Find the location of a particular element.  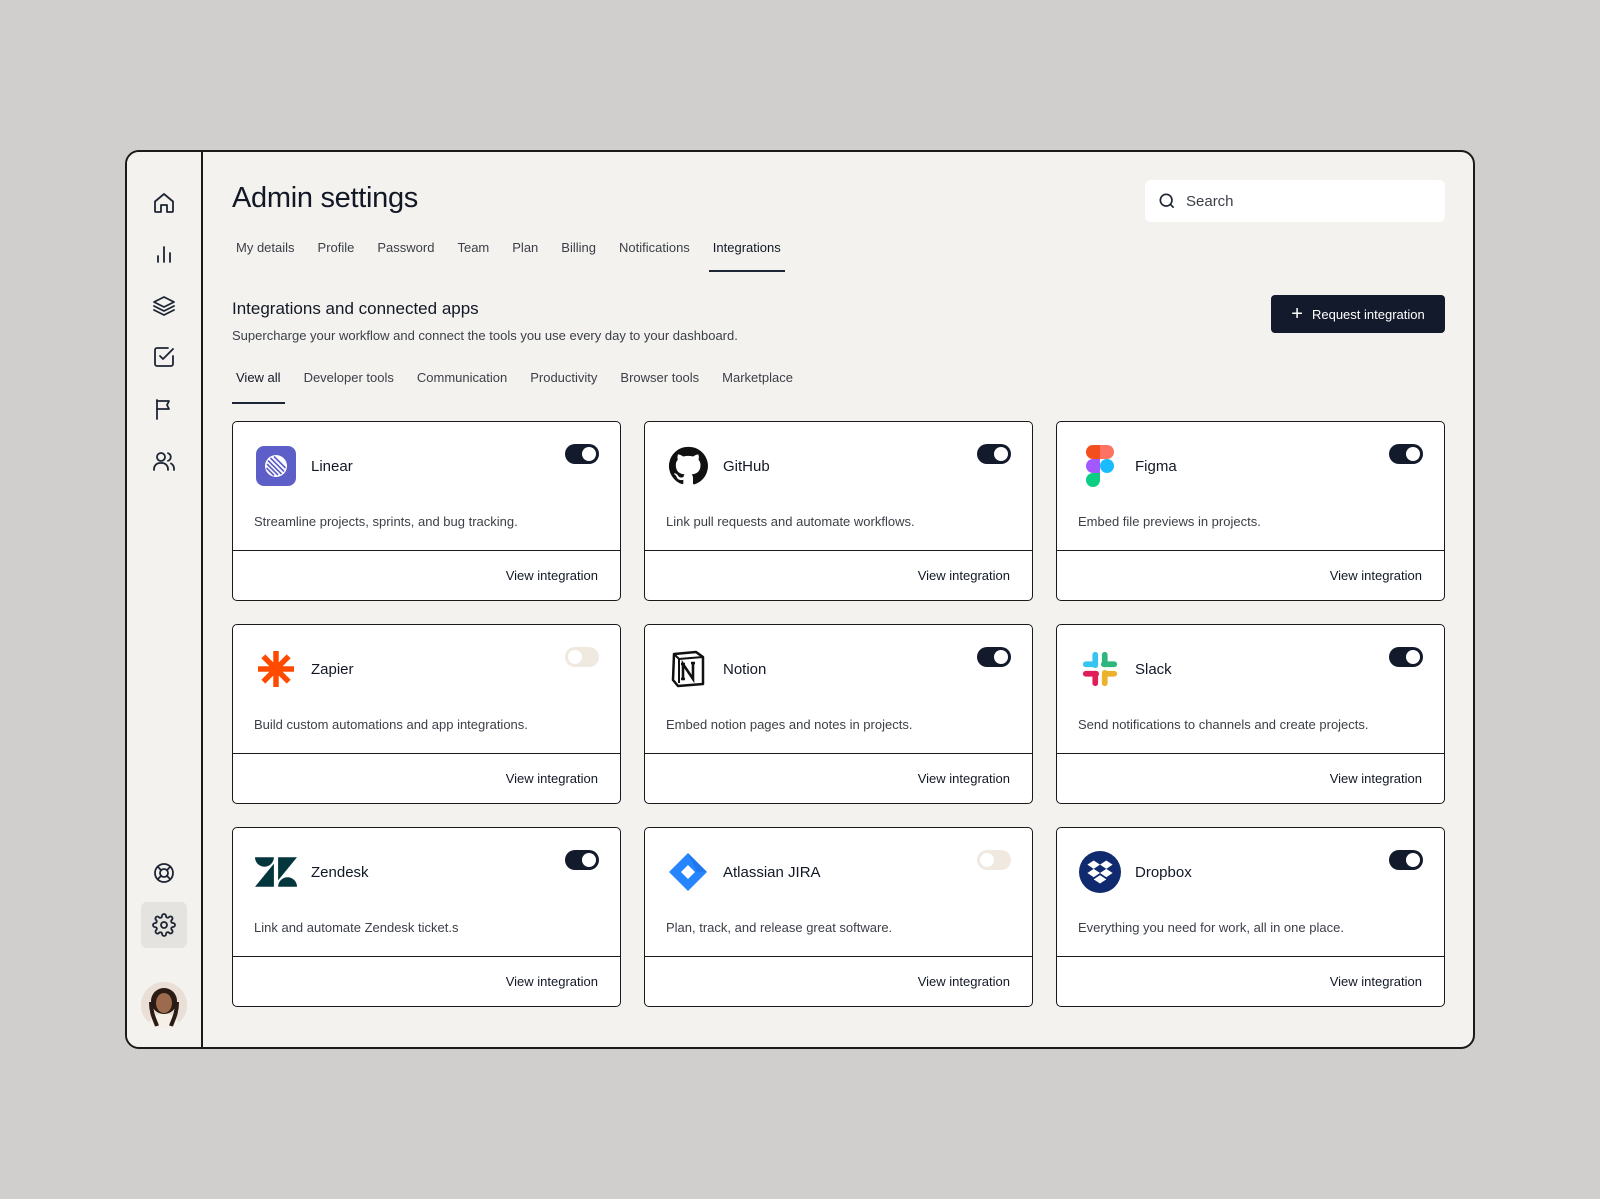

sidebar-item-support is located at coordinates (164, 873).